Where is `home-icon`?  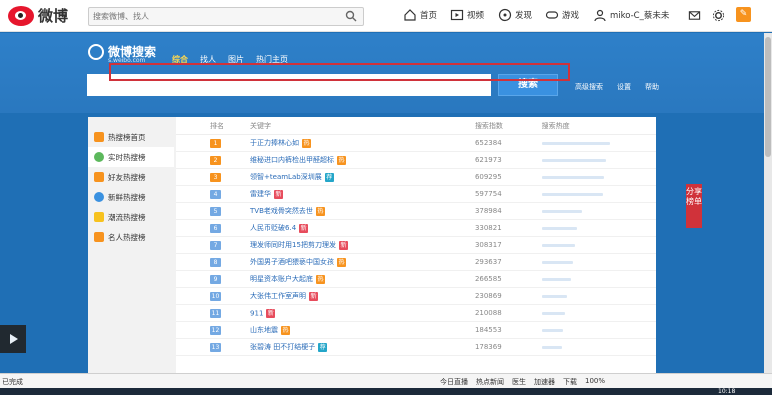 home-icon is located at coordinates (410, 15).